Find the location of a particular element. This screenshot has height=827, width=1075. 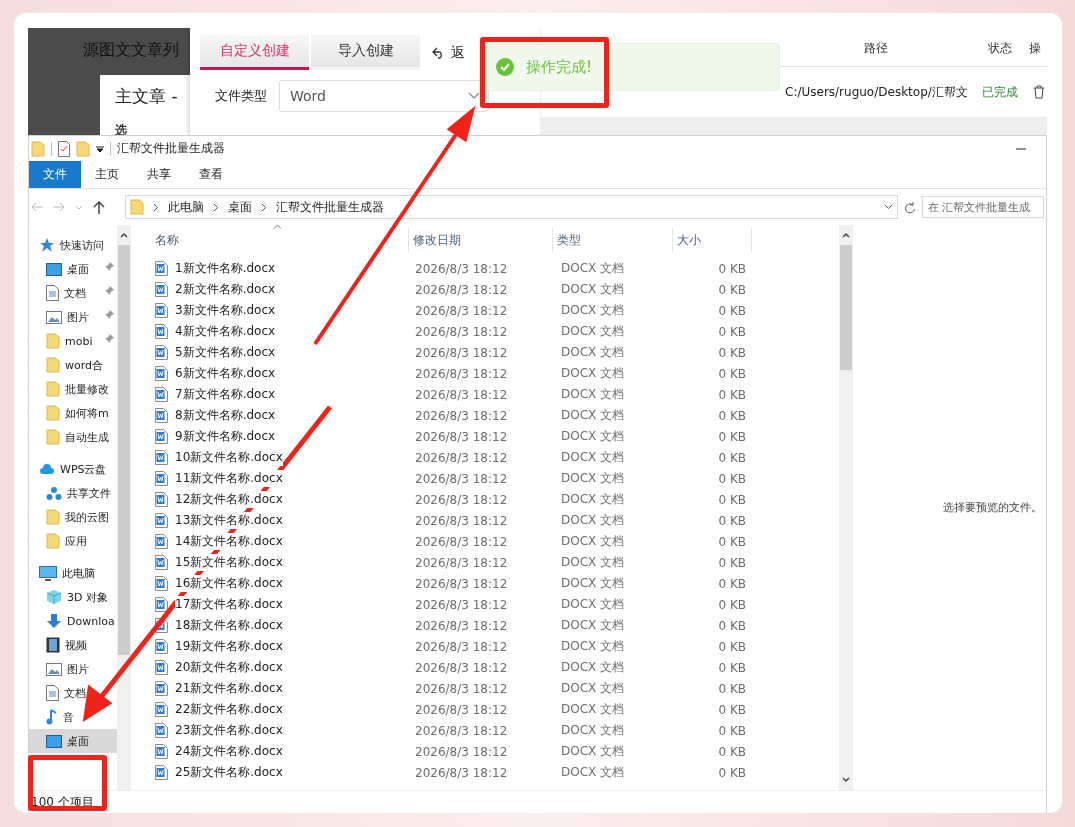

back-button: 返 is located at coordinates (448, 52).